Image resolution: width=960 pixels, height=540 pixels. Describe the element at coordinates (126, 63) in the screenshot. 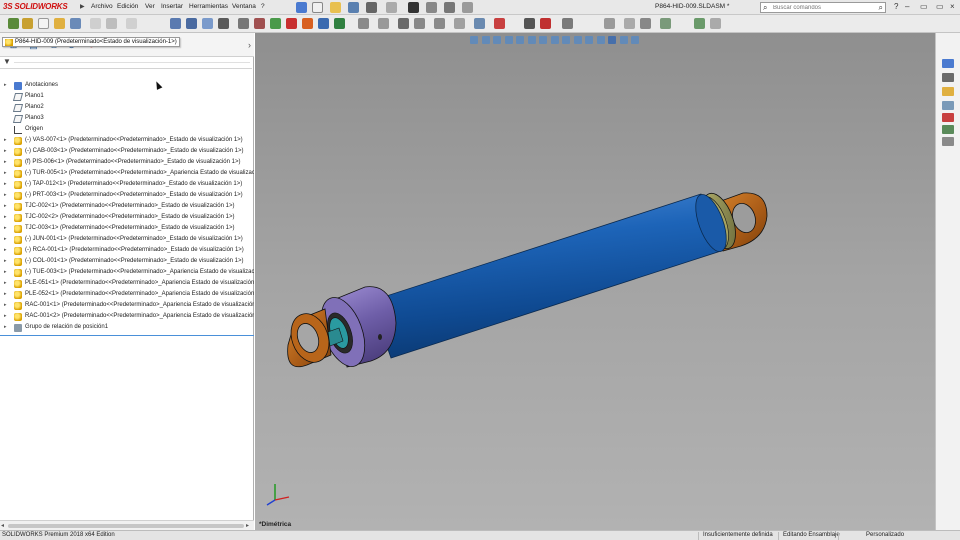

I see `tree-filter: ▼` at that location.